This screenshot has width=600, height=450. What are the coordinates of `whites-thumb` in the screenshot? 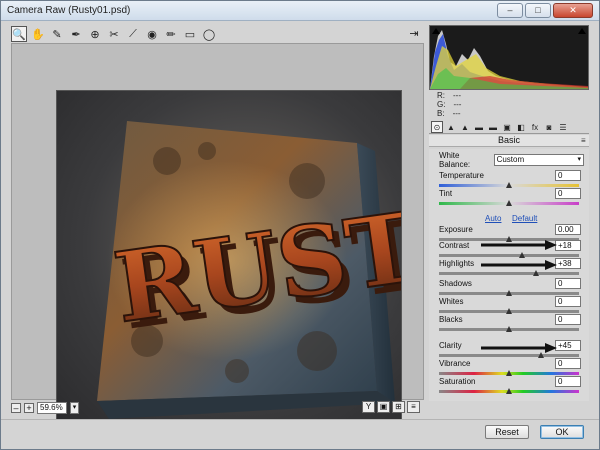 It's located at (509, 311).